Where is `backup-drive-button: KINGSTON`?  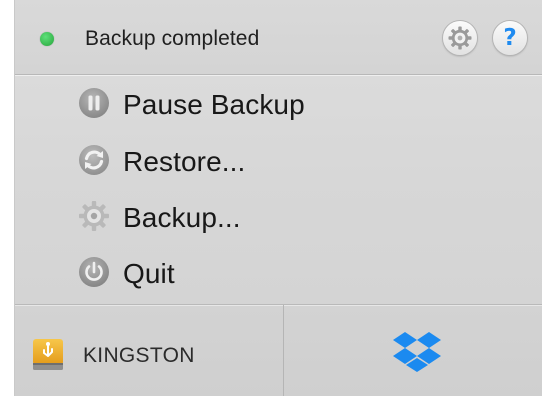 backup-drive-button: KINGSTON is located at coordinates (149, 350).